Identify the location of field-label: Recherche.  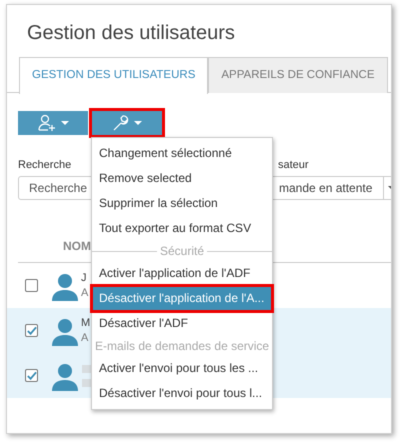
(45, 165).